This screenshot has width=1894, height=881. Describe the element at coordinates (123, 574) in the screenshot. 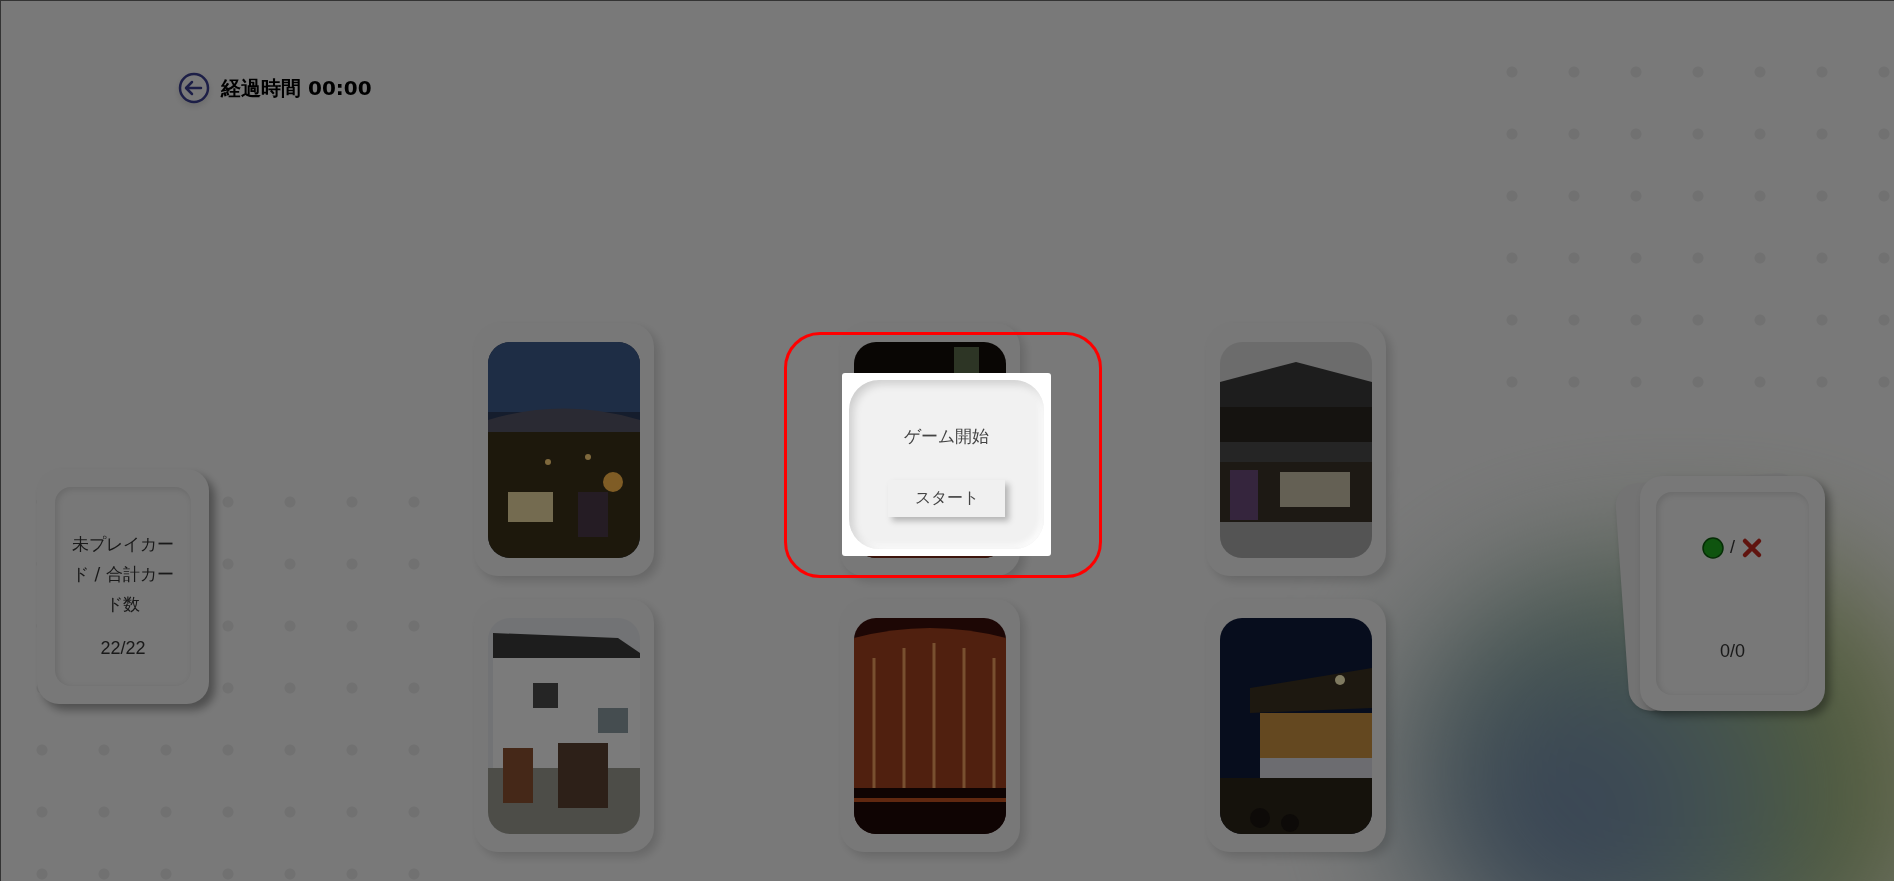

I see `card-count-label: 未プレイカード / 合計カード数` at that location.